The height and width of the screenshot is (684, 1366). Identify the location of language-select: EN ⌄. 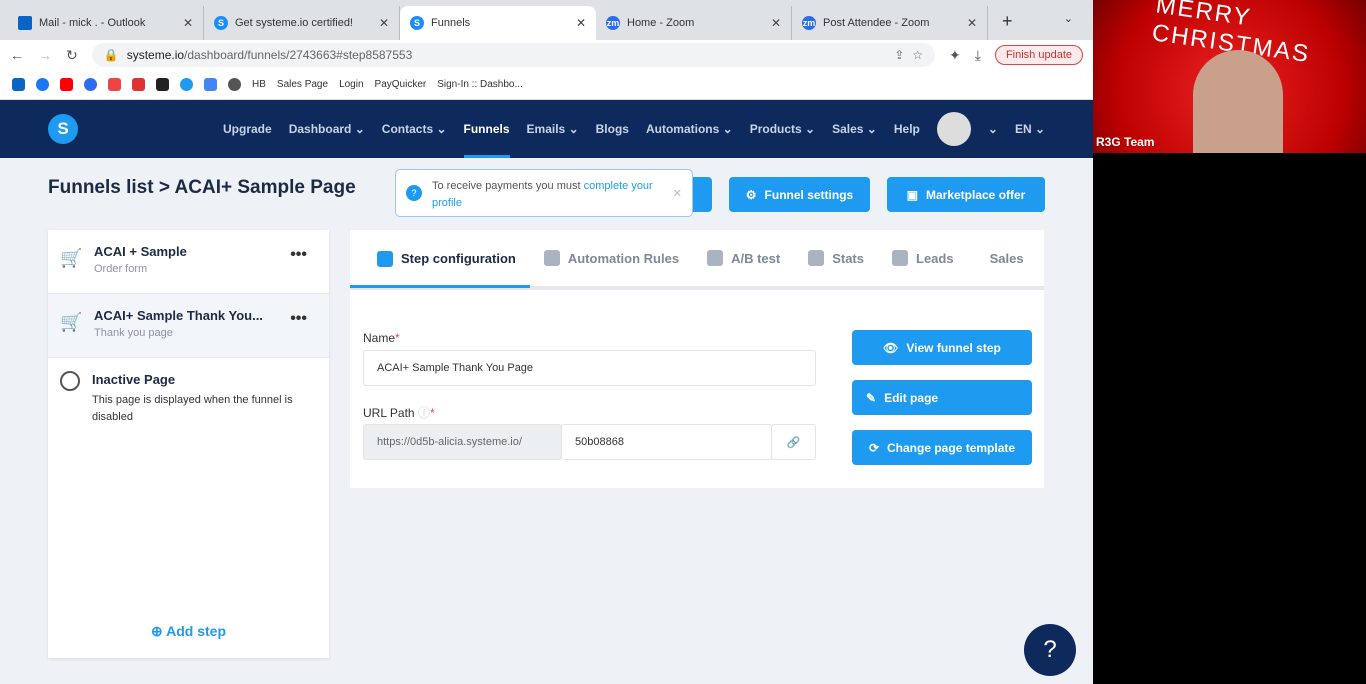
(1030, 129).